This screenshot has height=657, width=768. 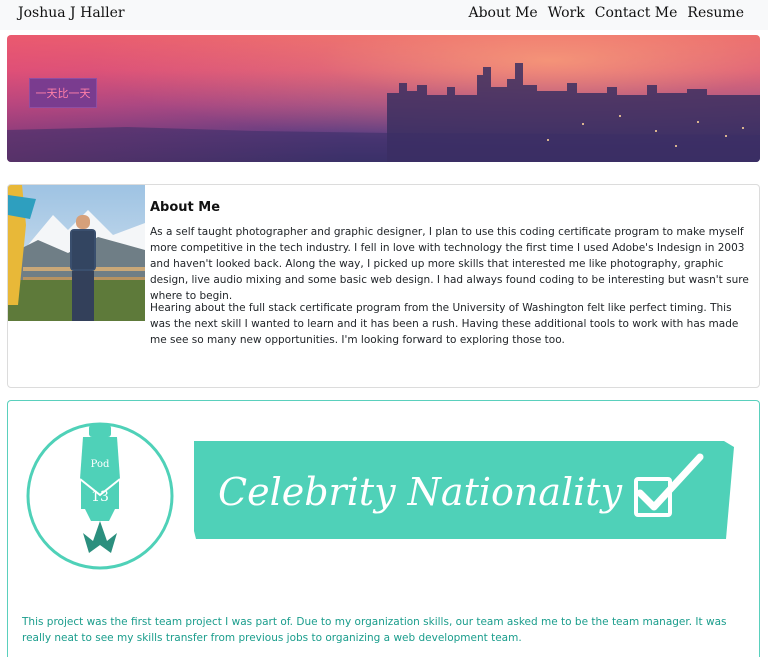 I want to click on pod-number: 13, so click(x=100, y=497).